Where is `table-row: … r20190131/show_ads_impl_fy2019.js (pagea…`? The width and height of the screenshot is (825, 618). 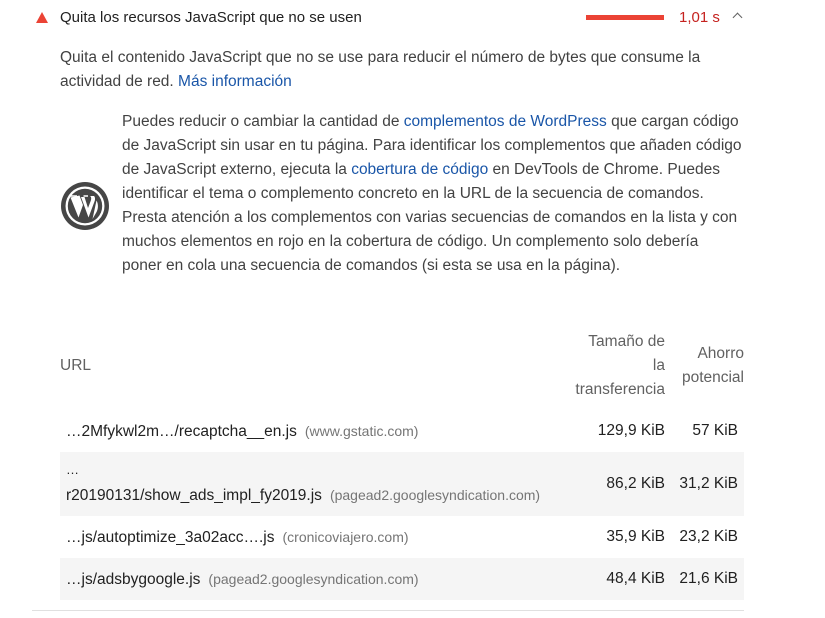 table-row: … r20190131/show_ads_impl_fy2019.js (pagea… is located at coordinates (402, 484).